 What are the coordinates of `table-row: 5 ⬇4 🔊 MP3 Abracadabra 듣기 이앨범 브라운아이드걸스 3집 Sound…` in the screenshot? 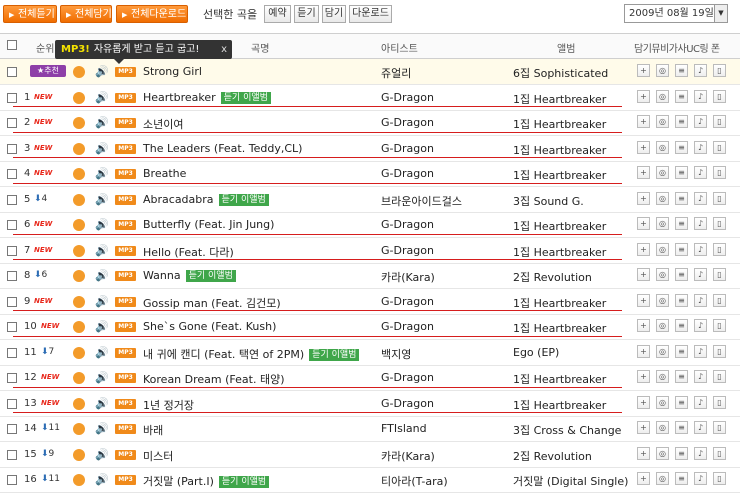 It's located at (370, 200).